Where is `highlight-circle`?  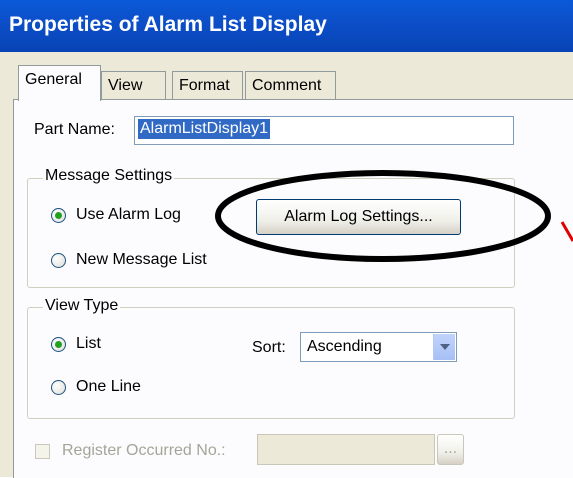
highlight-circle is located at coordinates (383, 216).